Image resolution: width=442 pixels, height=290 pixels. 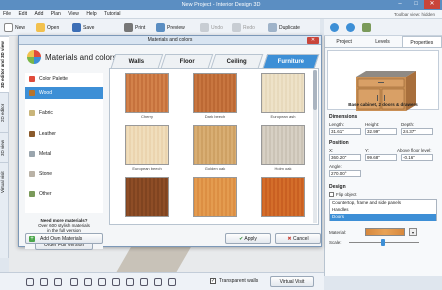 I want to click on tab-levels: Levels, so click(x=382, y=41).